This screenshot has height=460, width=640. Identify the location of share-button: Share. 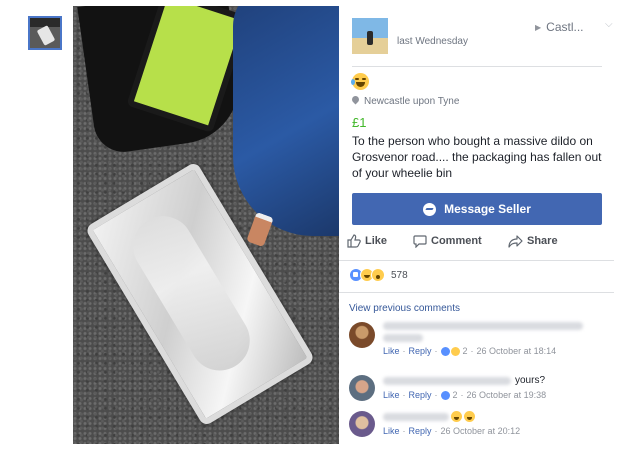
(533, 241).